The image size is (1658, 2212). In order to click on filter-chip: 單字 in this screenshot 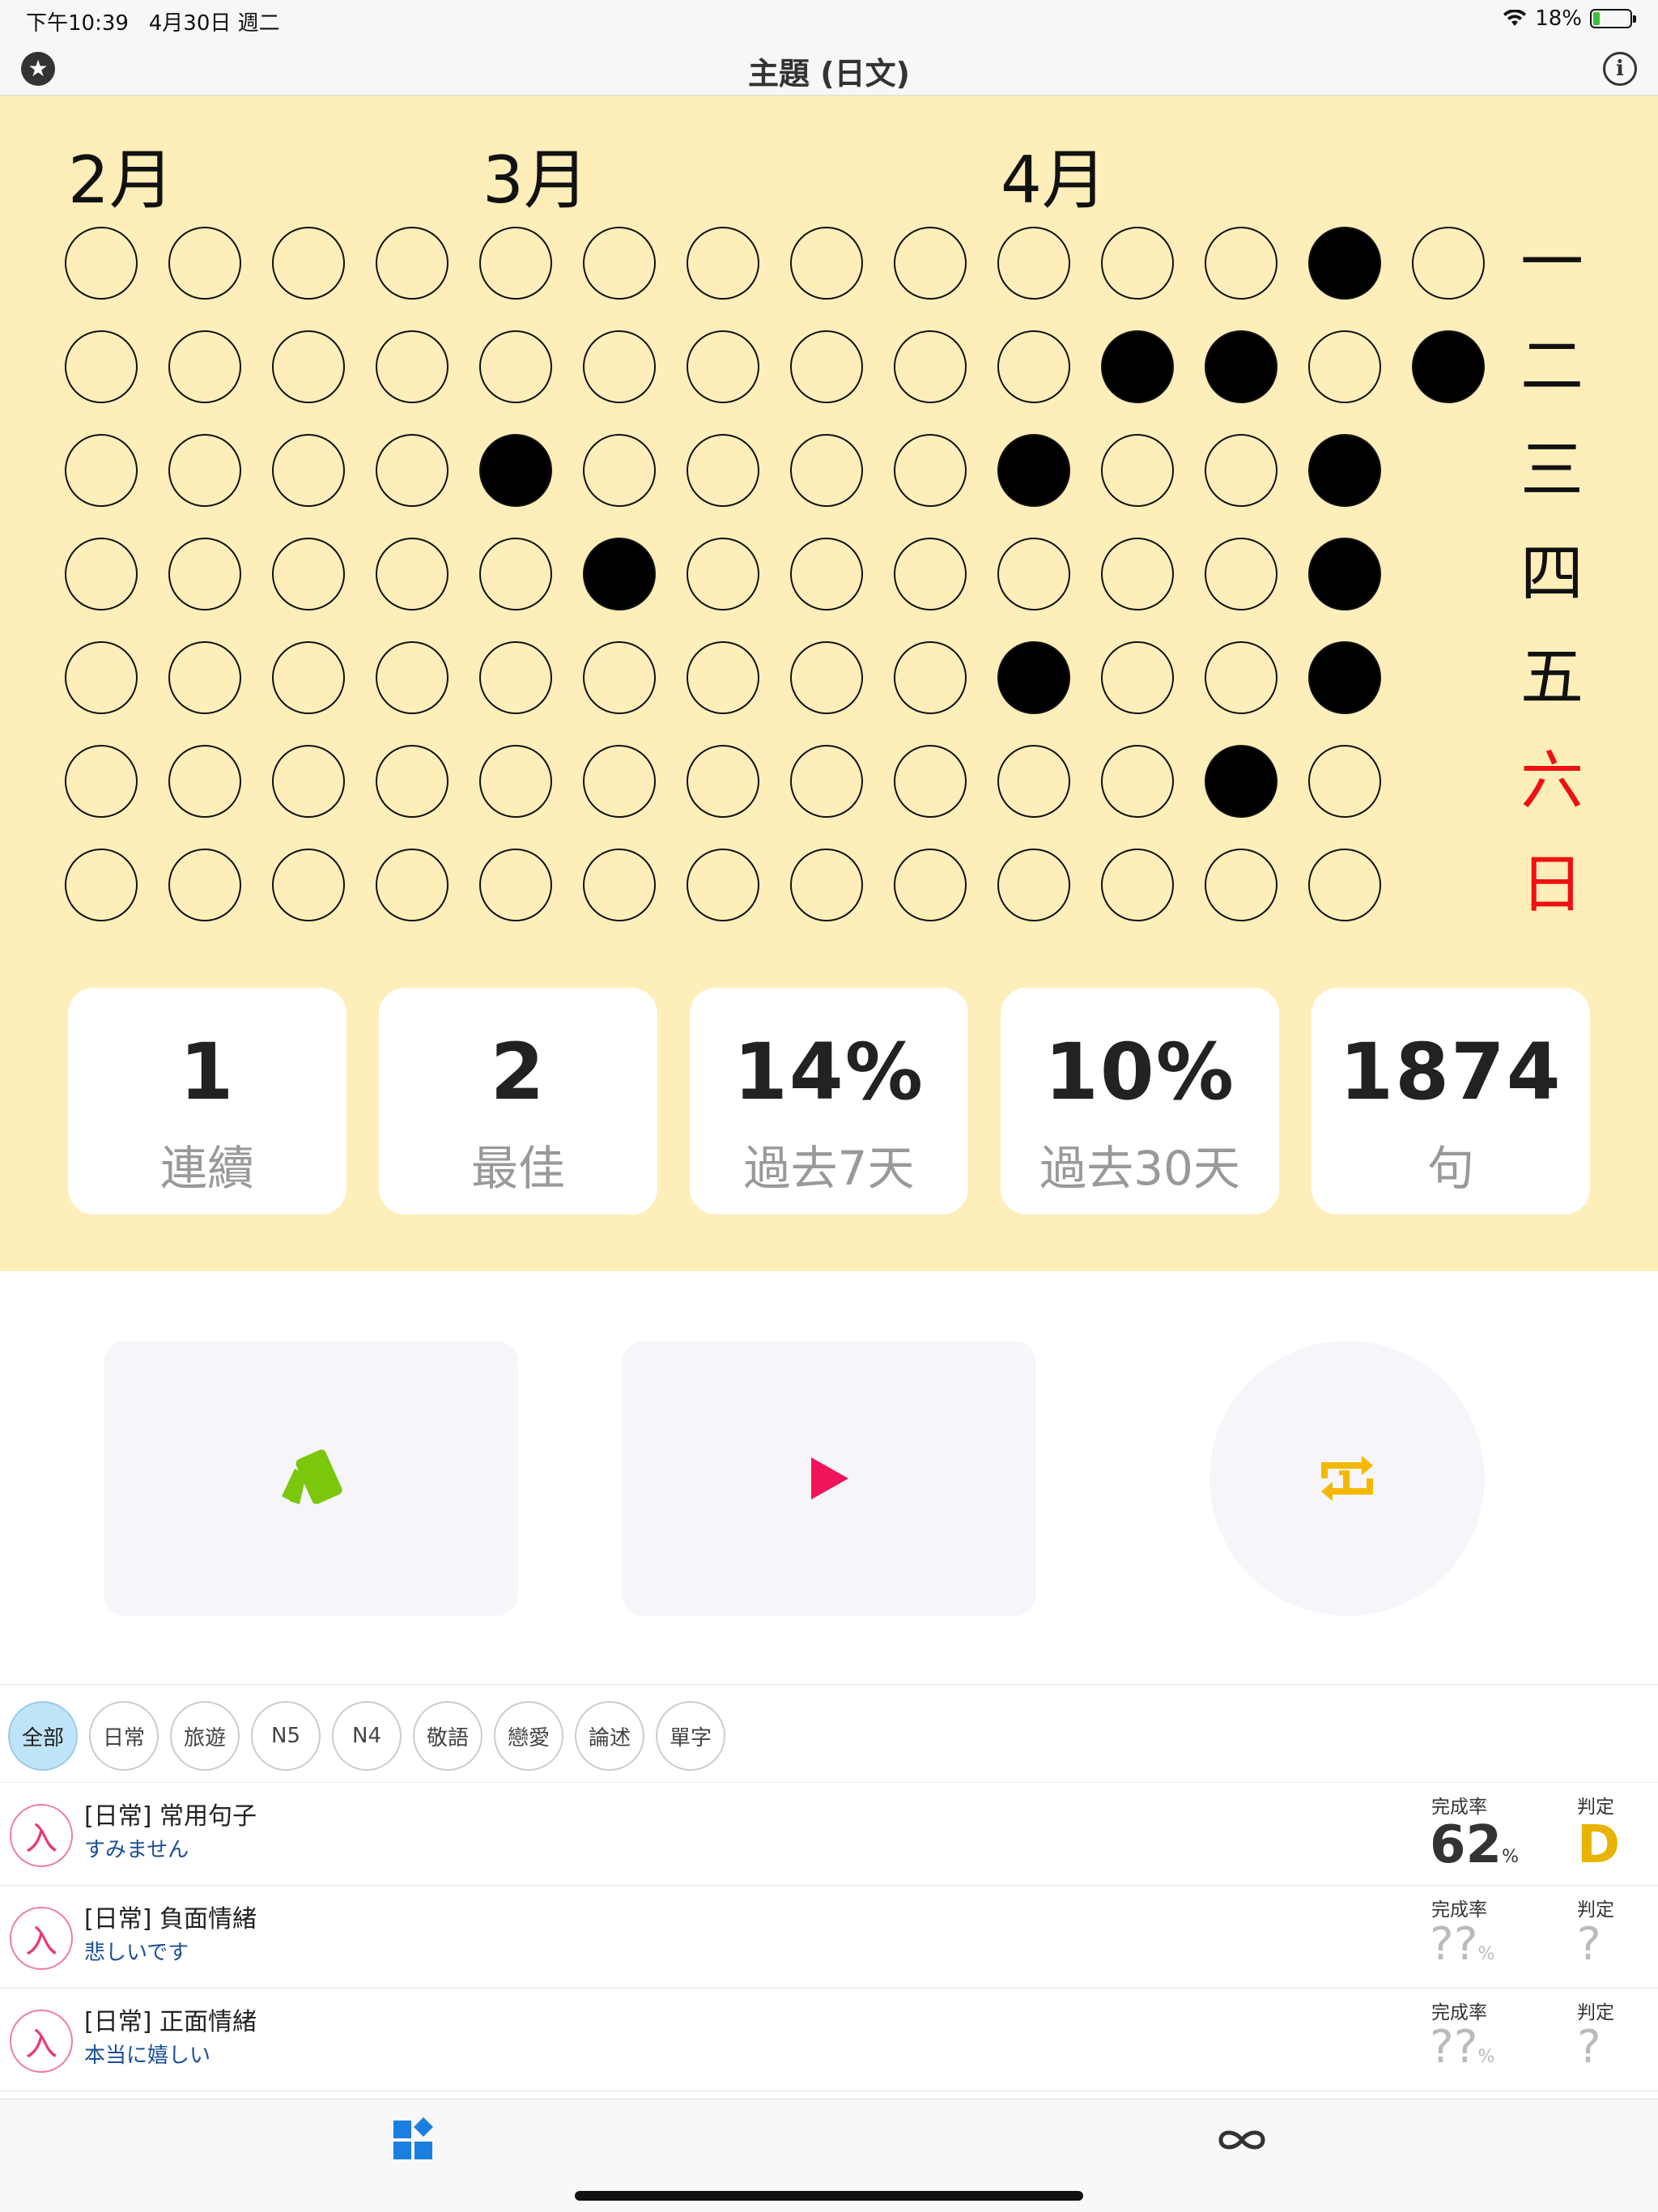, I will do `click(690, 1736)`.